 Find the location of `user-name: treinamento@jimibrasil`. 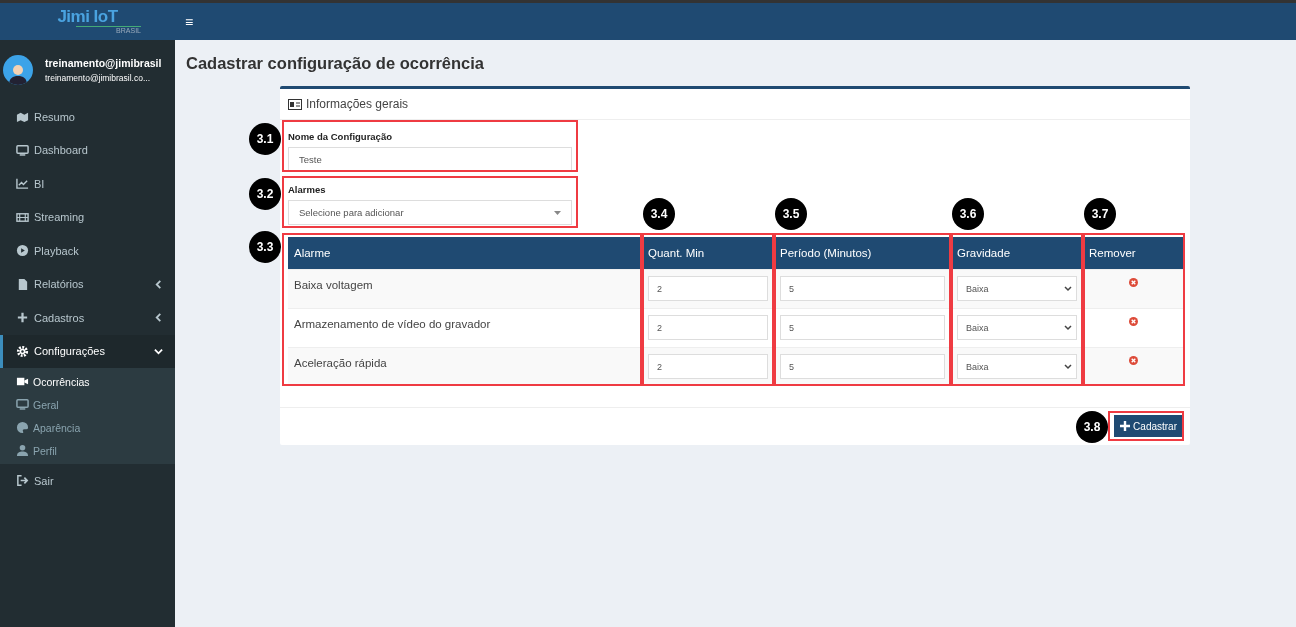

user-name: treinamento@jimibrasil is located at coordinates (103, 63).